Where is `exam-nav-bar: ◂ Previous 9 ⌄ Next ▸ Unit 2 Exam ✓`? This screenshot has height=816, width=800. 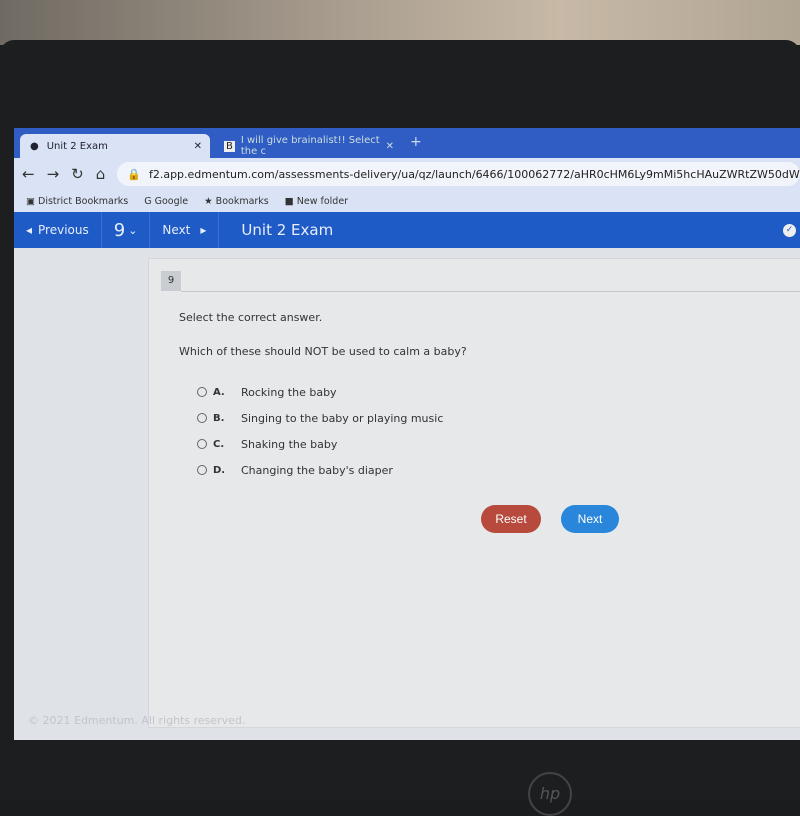
exam-nav-bar: ◂ Previous 9 ⌄ Next ▸ Unit 2 Exam ✓ is located at coordinates (407, 230).